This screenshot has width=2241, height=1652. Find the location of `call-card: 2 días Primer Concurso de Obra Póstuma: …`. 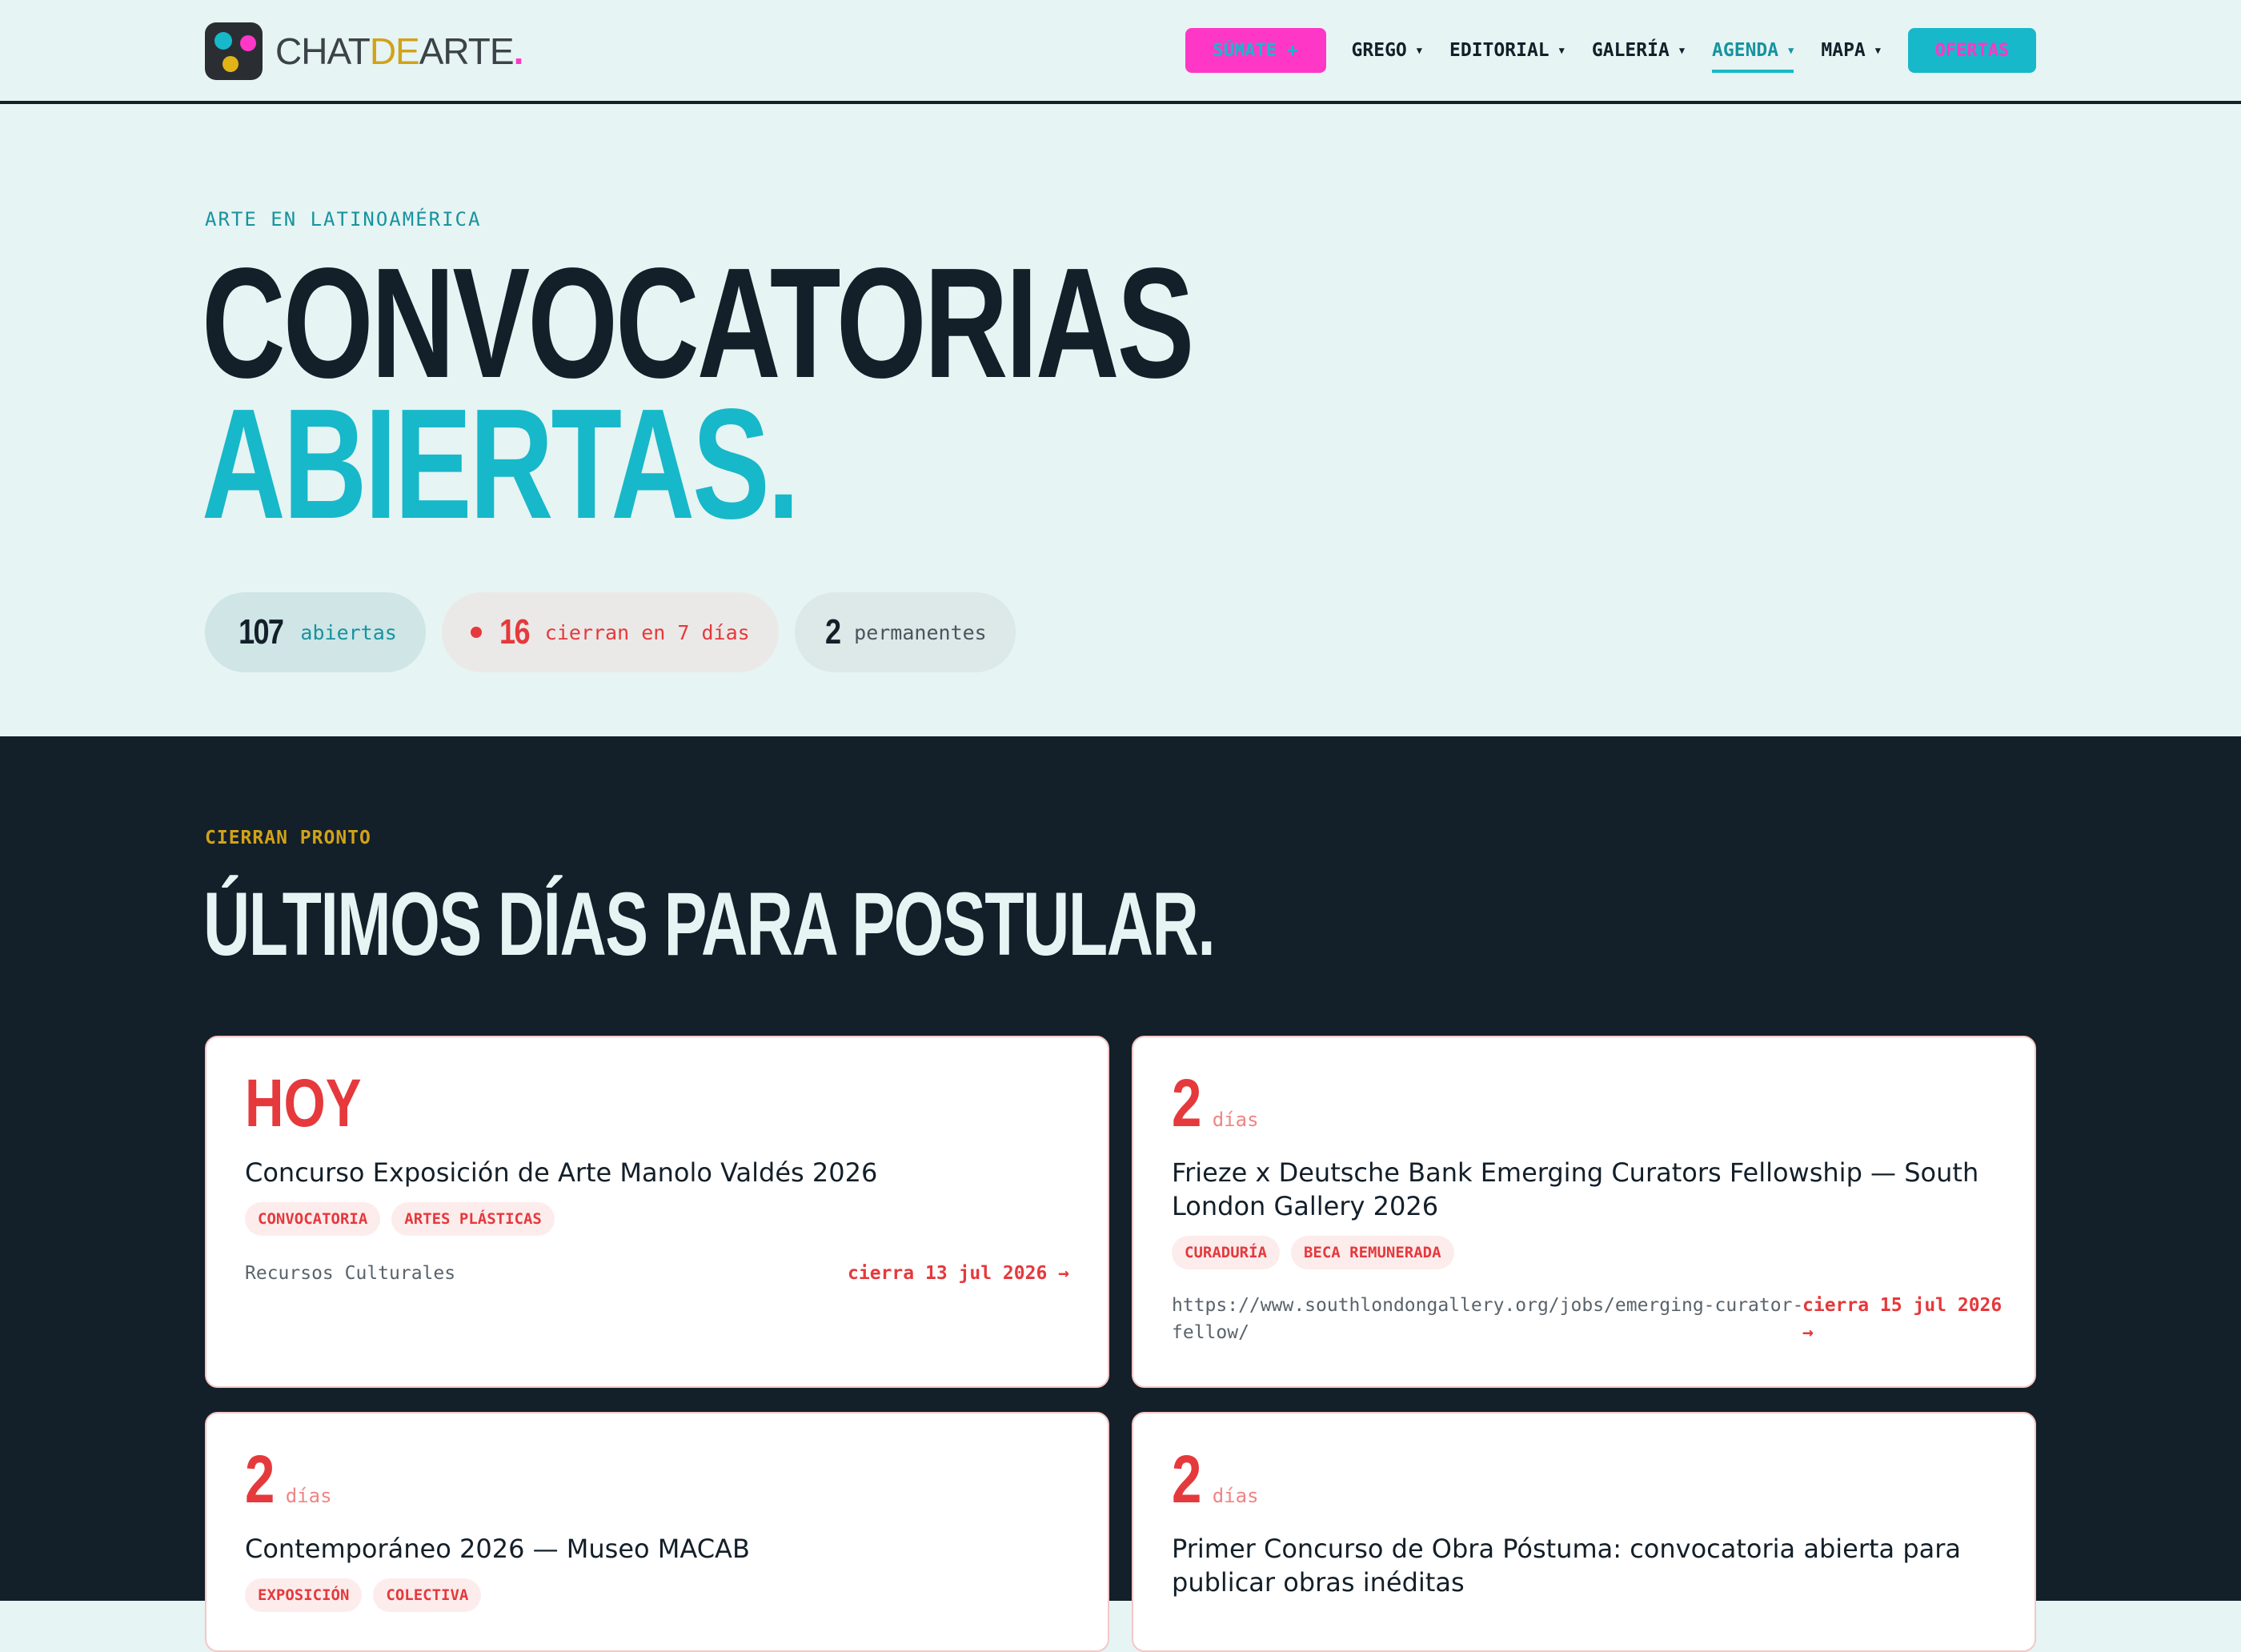

call-card: 2 días Primer Concurso de Obra Póstuma: … is located at coordinates (1584, 1532).